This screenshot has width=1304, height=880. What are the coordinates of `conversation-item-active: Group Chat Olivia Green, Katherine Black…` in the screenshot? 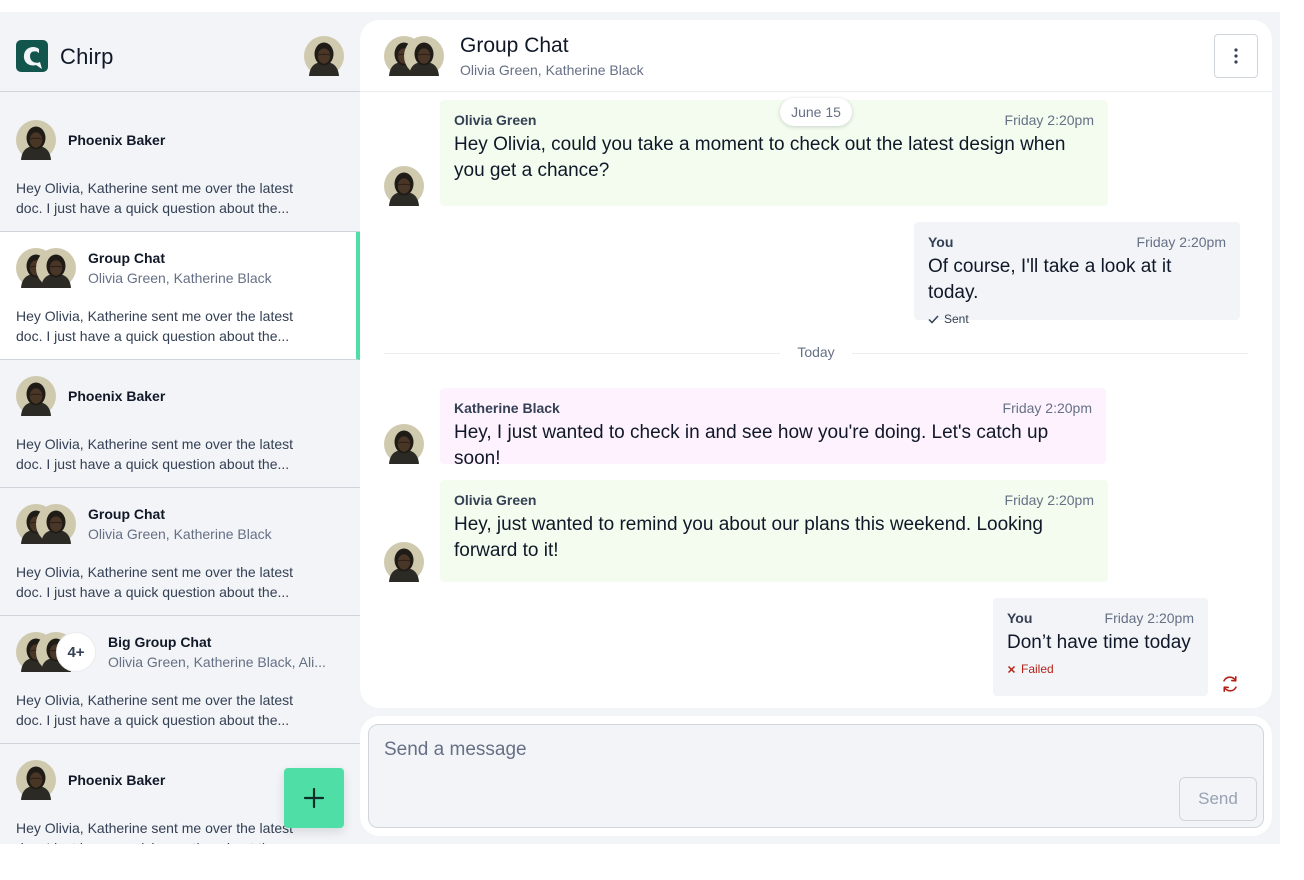 It's located at (180, 296).